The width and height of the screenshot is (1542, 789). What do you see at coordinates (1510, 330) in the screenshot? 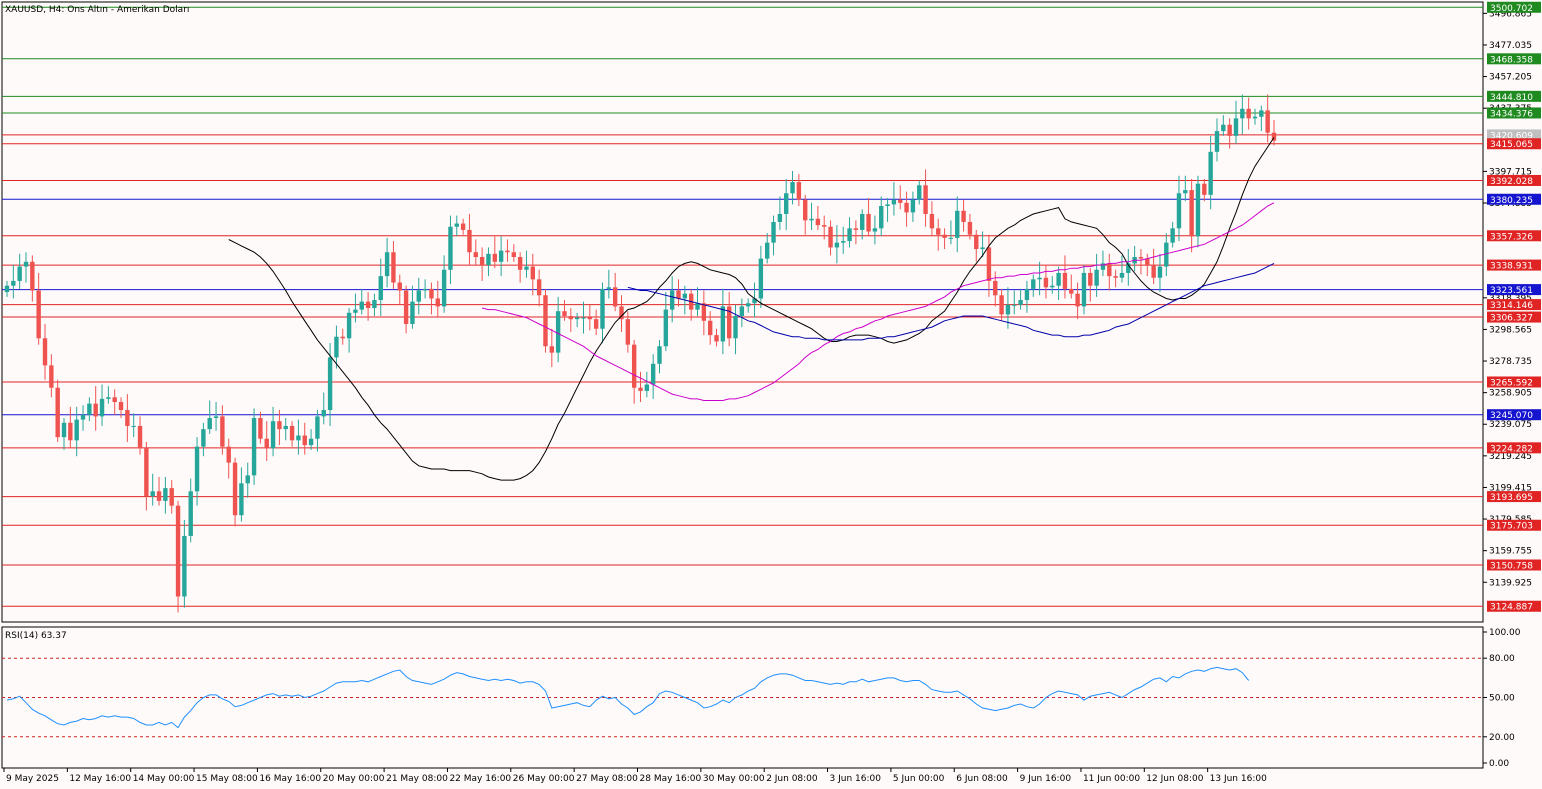
I see `price-tick-label: 3298.565` at bounding box center [1510, 330].